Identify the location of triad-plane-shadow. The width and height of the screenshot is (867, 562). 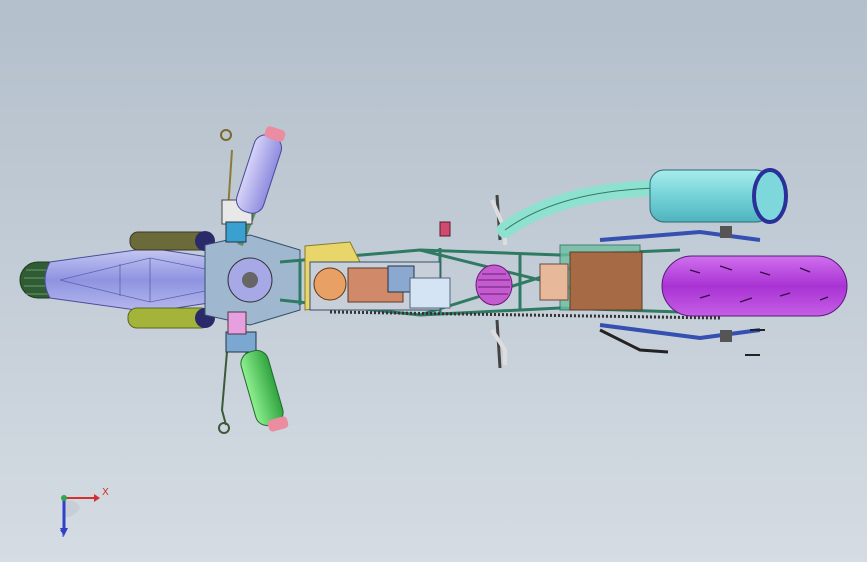
(72, 508).